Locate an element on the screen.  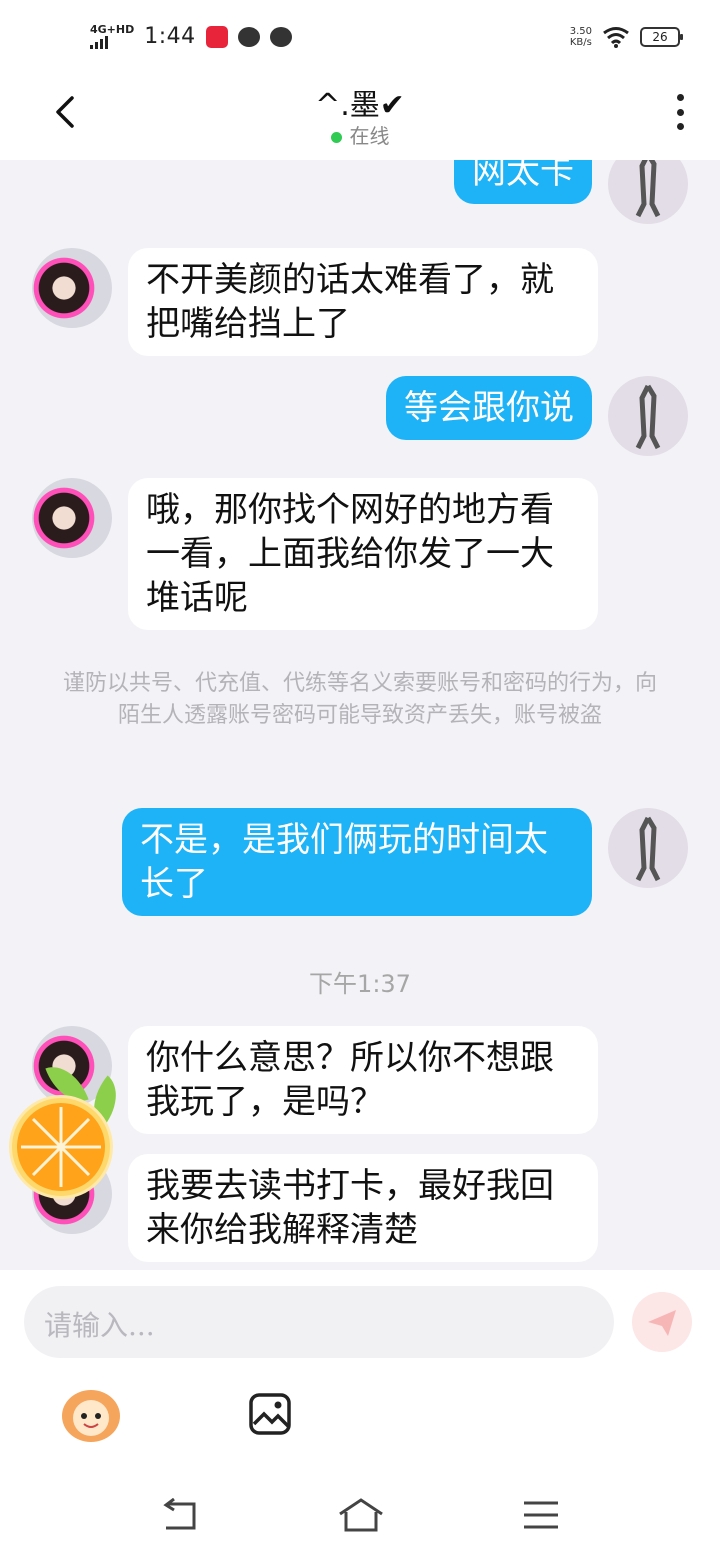
network-indicator: 4G+HD is located at coordinates (112, 36).